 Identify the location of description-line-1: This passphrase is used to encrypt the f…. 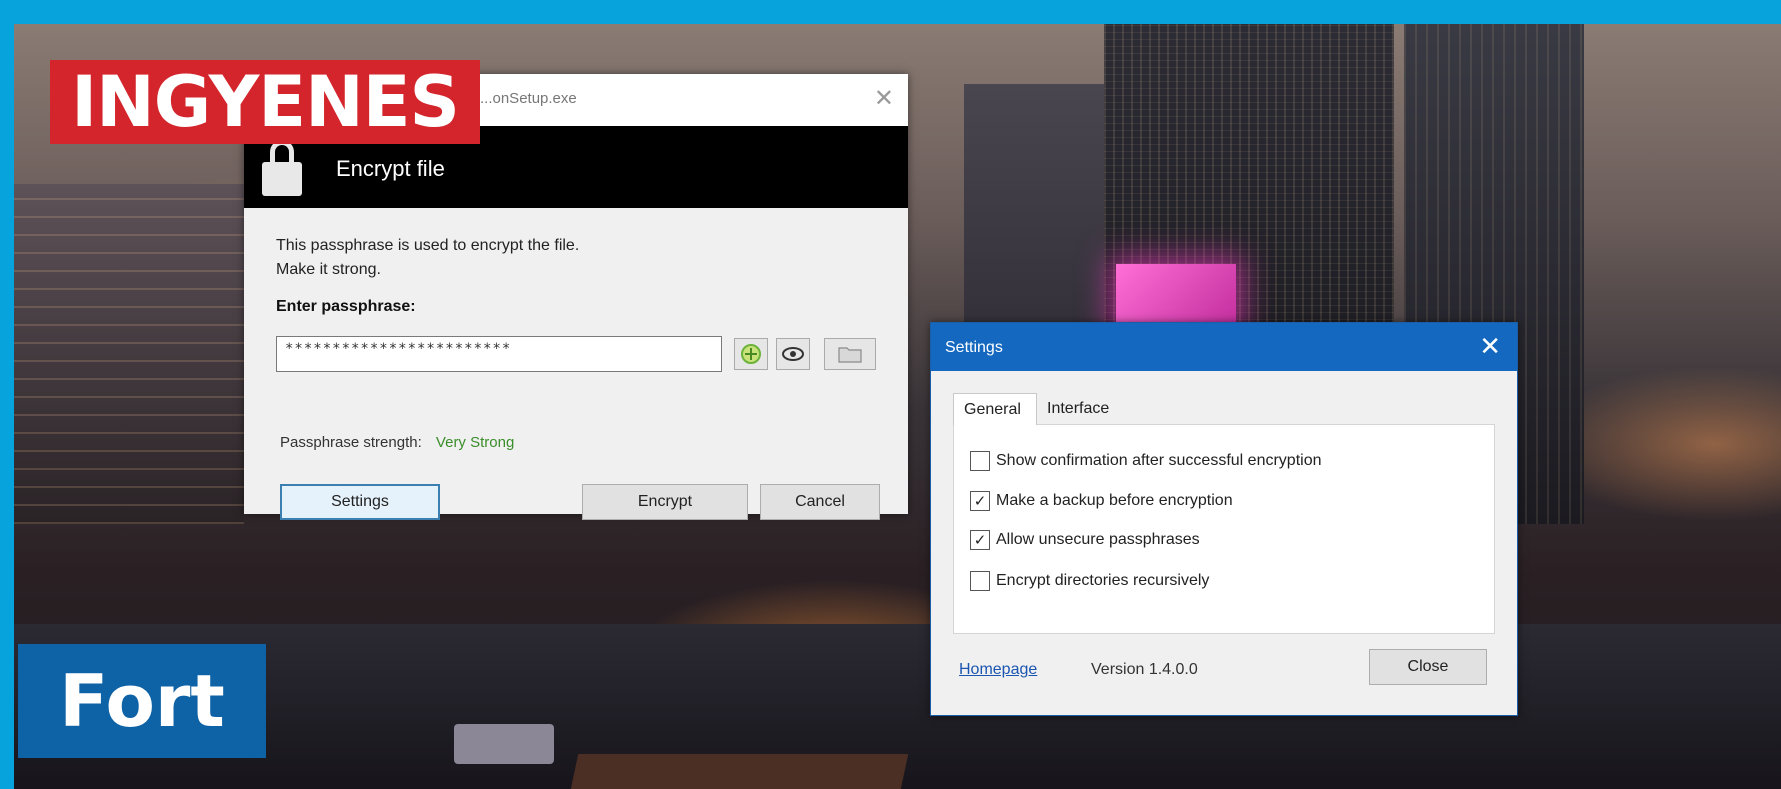
(428, 245).